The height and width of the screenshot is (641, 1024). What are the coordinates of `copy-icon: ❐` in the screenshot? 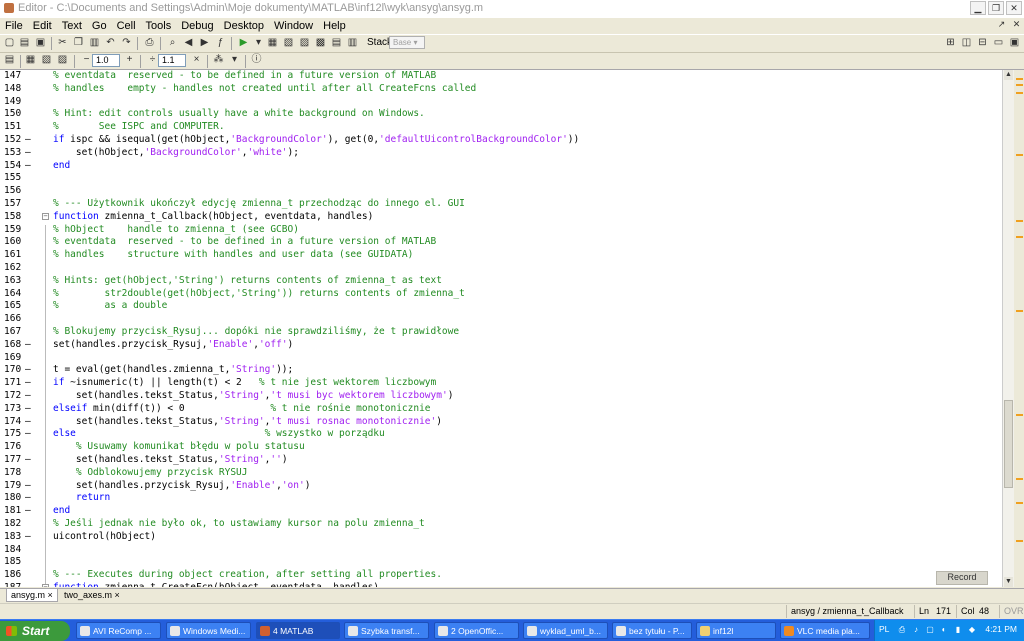 It's located at (78, 43).